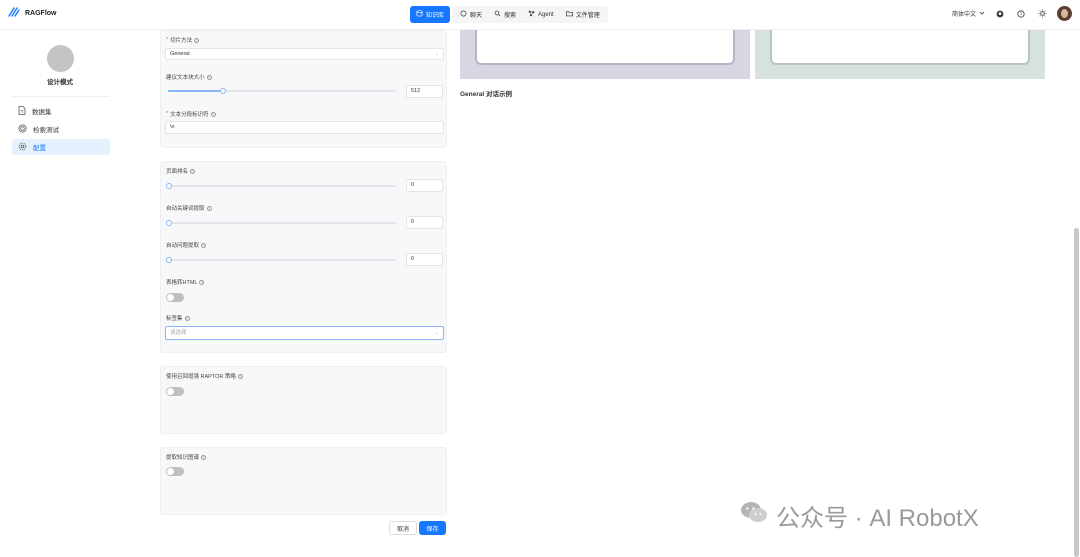  I want to click on database-icon, so click(419, 14).